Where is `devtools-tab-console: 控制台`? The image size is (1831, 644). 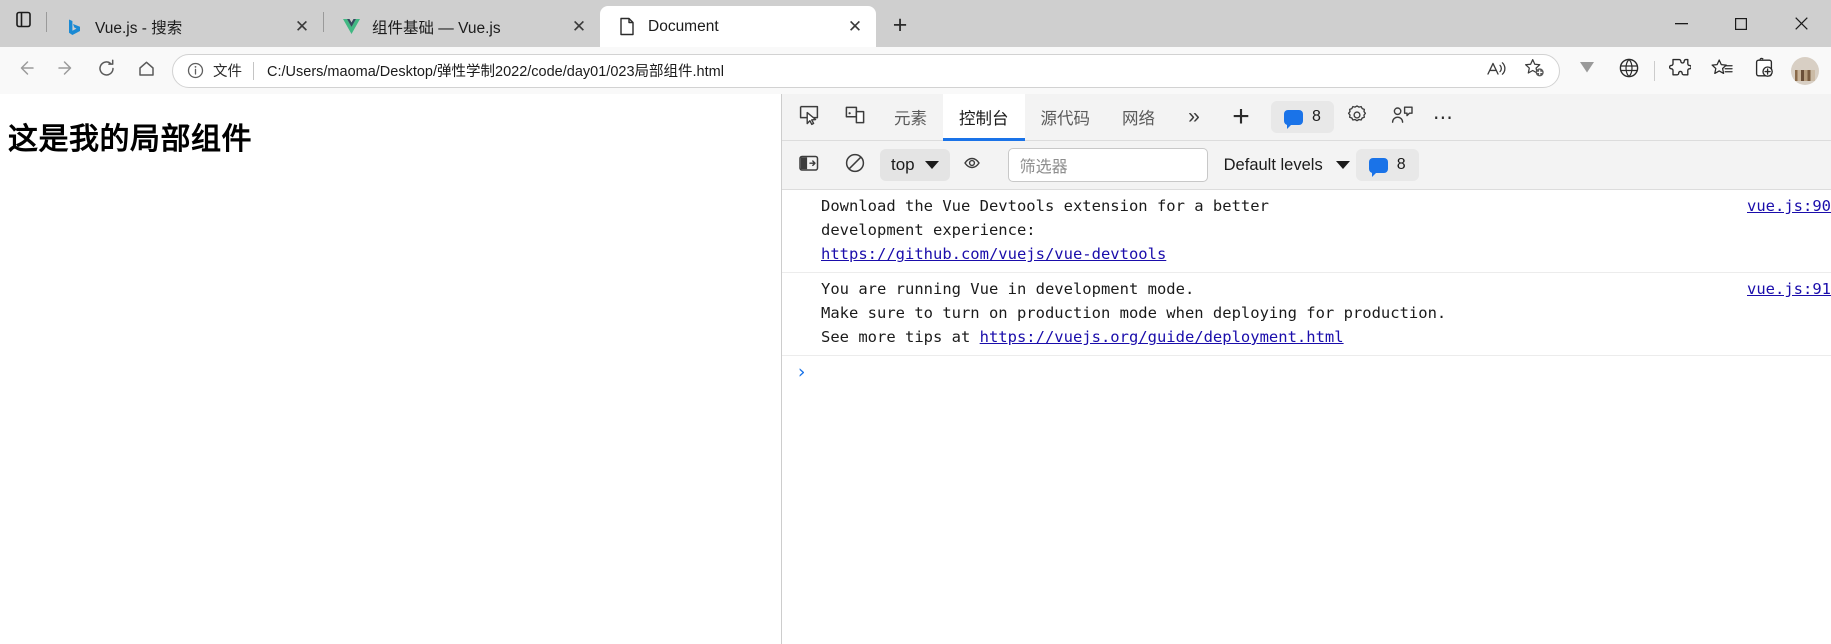 devtools-tab-console: 控制台 is located at coordinates (984, 117).